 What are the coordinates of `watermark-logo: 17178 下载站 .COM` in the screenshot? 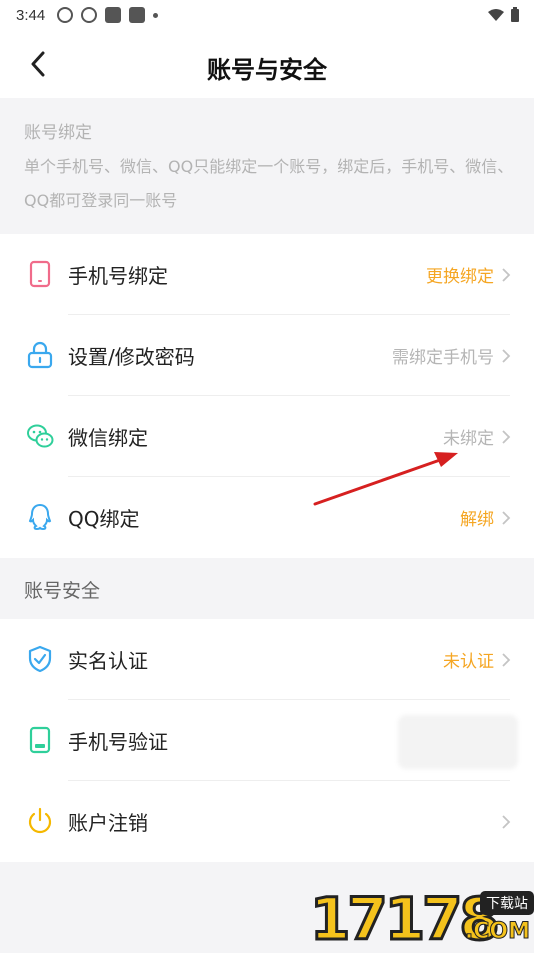 It's located at (421, 918).